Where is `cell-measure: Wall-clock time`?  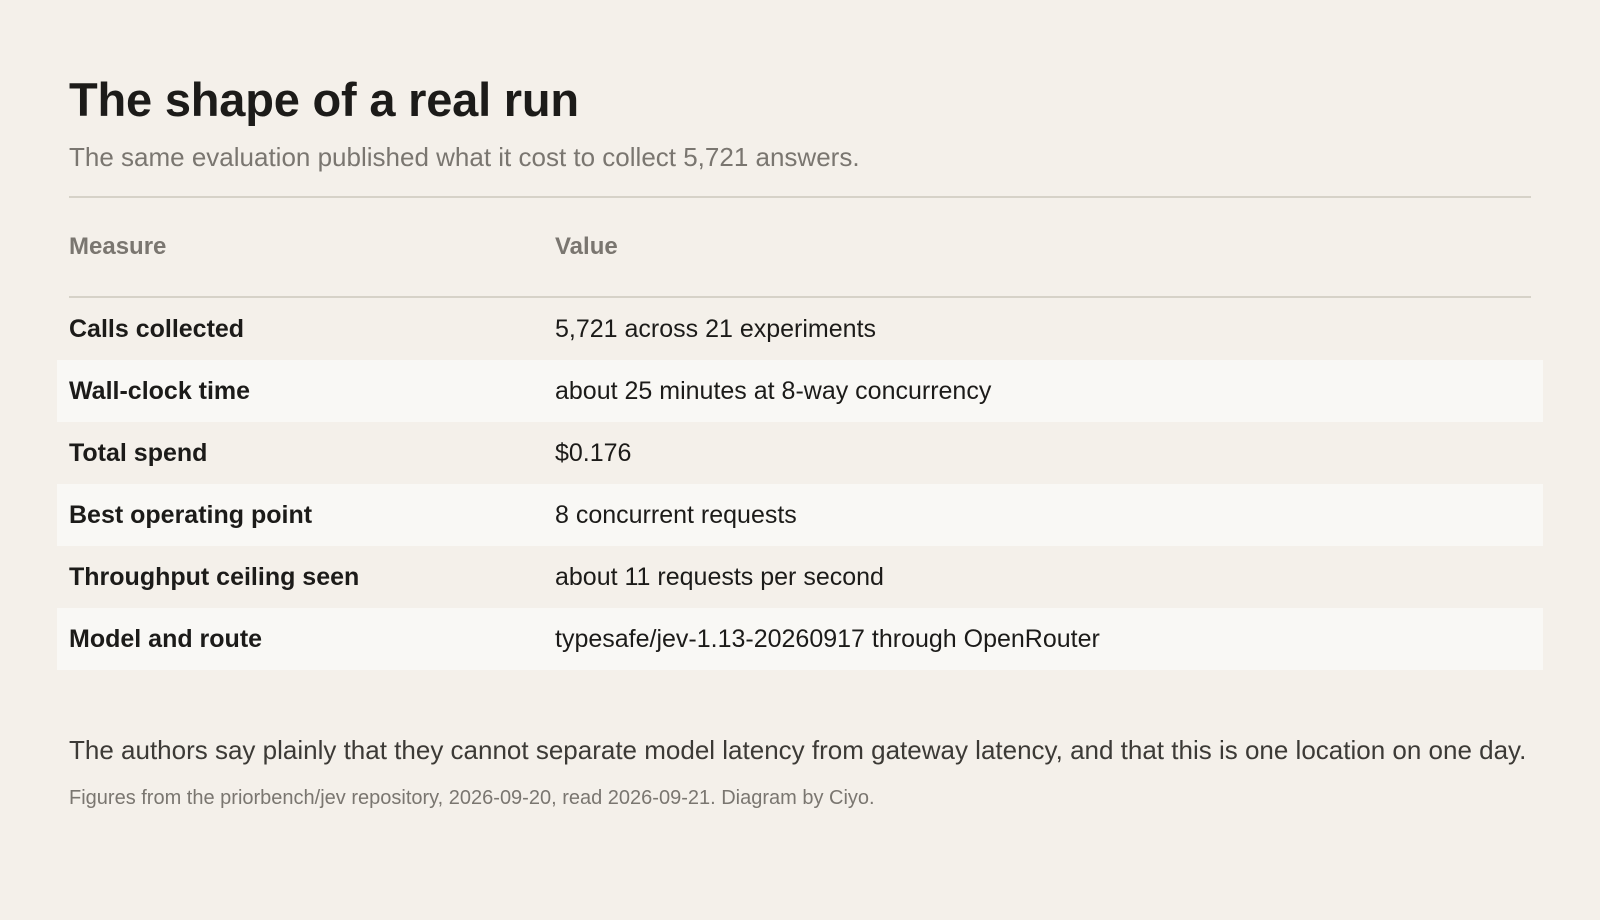
cell-measure: Wall-clock time is located at coordinates (160, 390).